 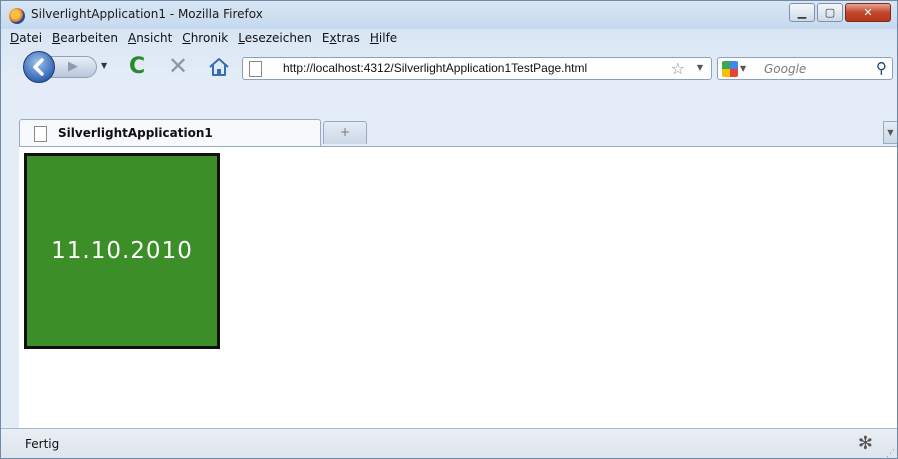 What do you see at coordinates (205, 39) in the screenshot?
I see `menu-chronik: Chronik` at bounding box center [205, 39].